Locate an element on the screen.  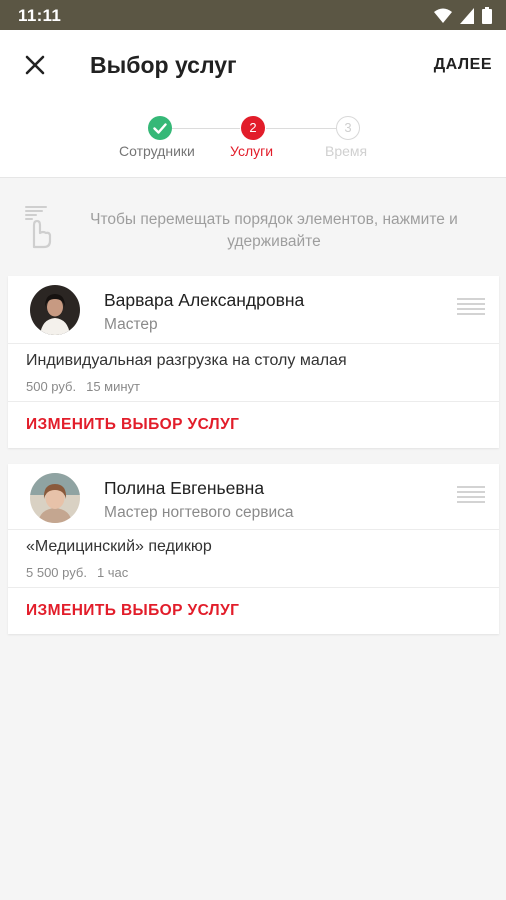
service-meta: 5 500 руб. 1 час is located at coordinates (77, 572).